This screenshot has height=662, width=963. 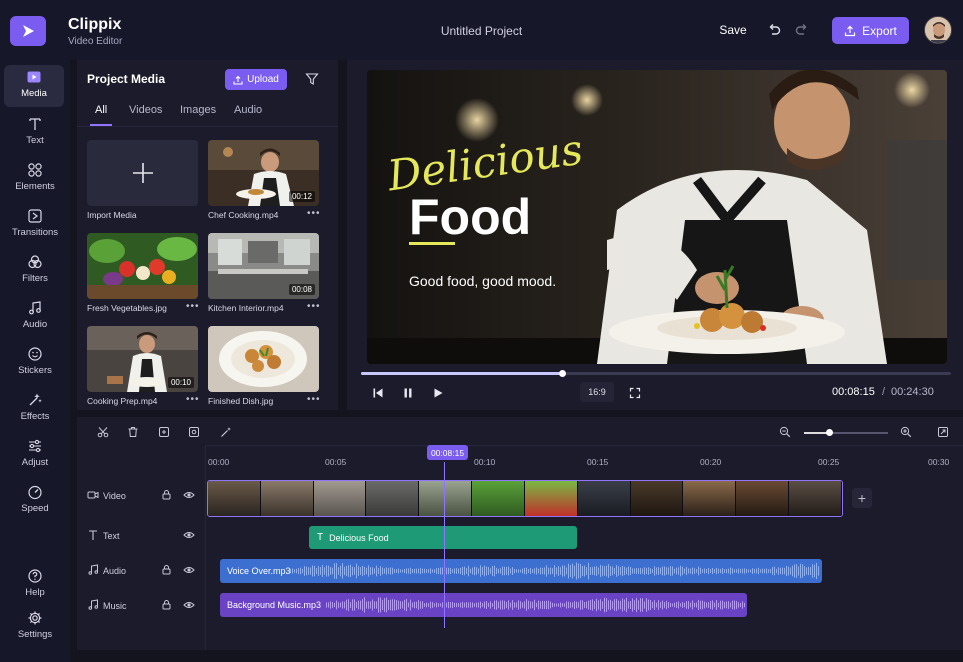 What do you see at coordinates (597, 392) in the screenshot?
I see `aspect-ratio-selector: 16:9` at bounding box center [597, 392].